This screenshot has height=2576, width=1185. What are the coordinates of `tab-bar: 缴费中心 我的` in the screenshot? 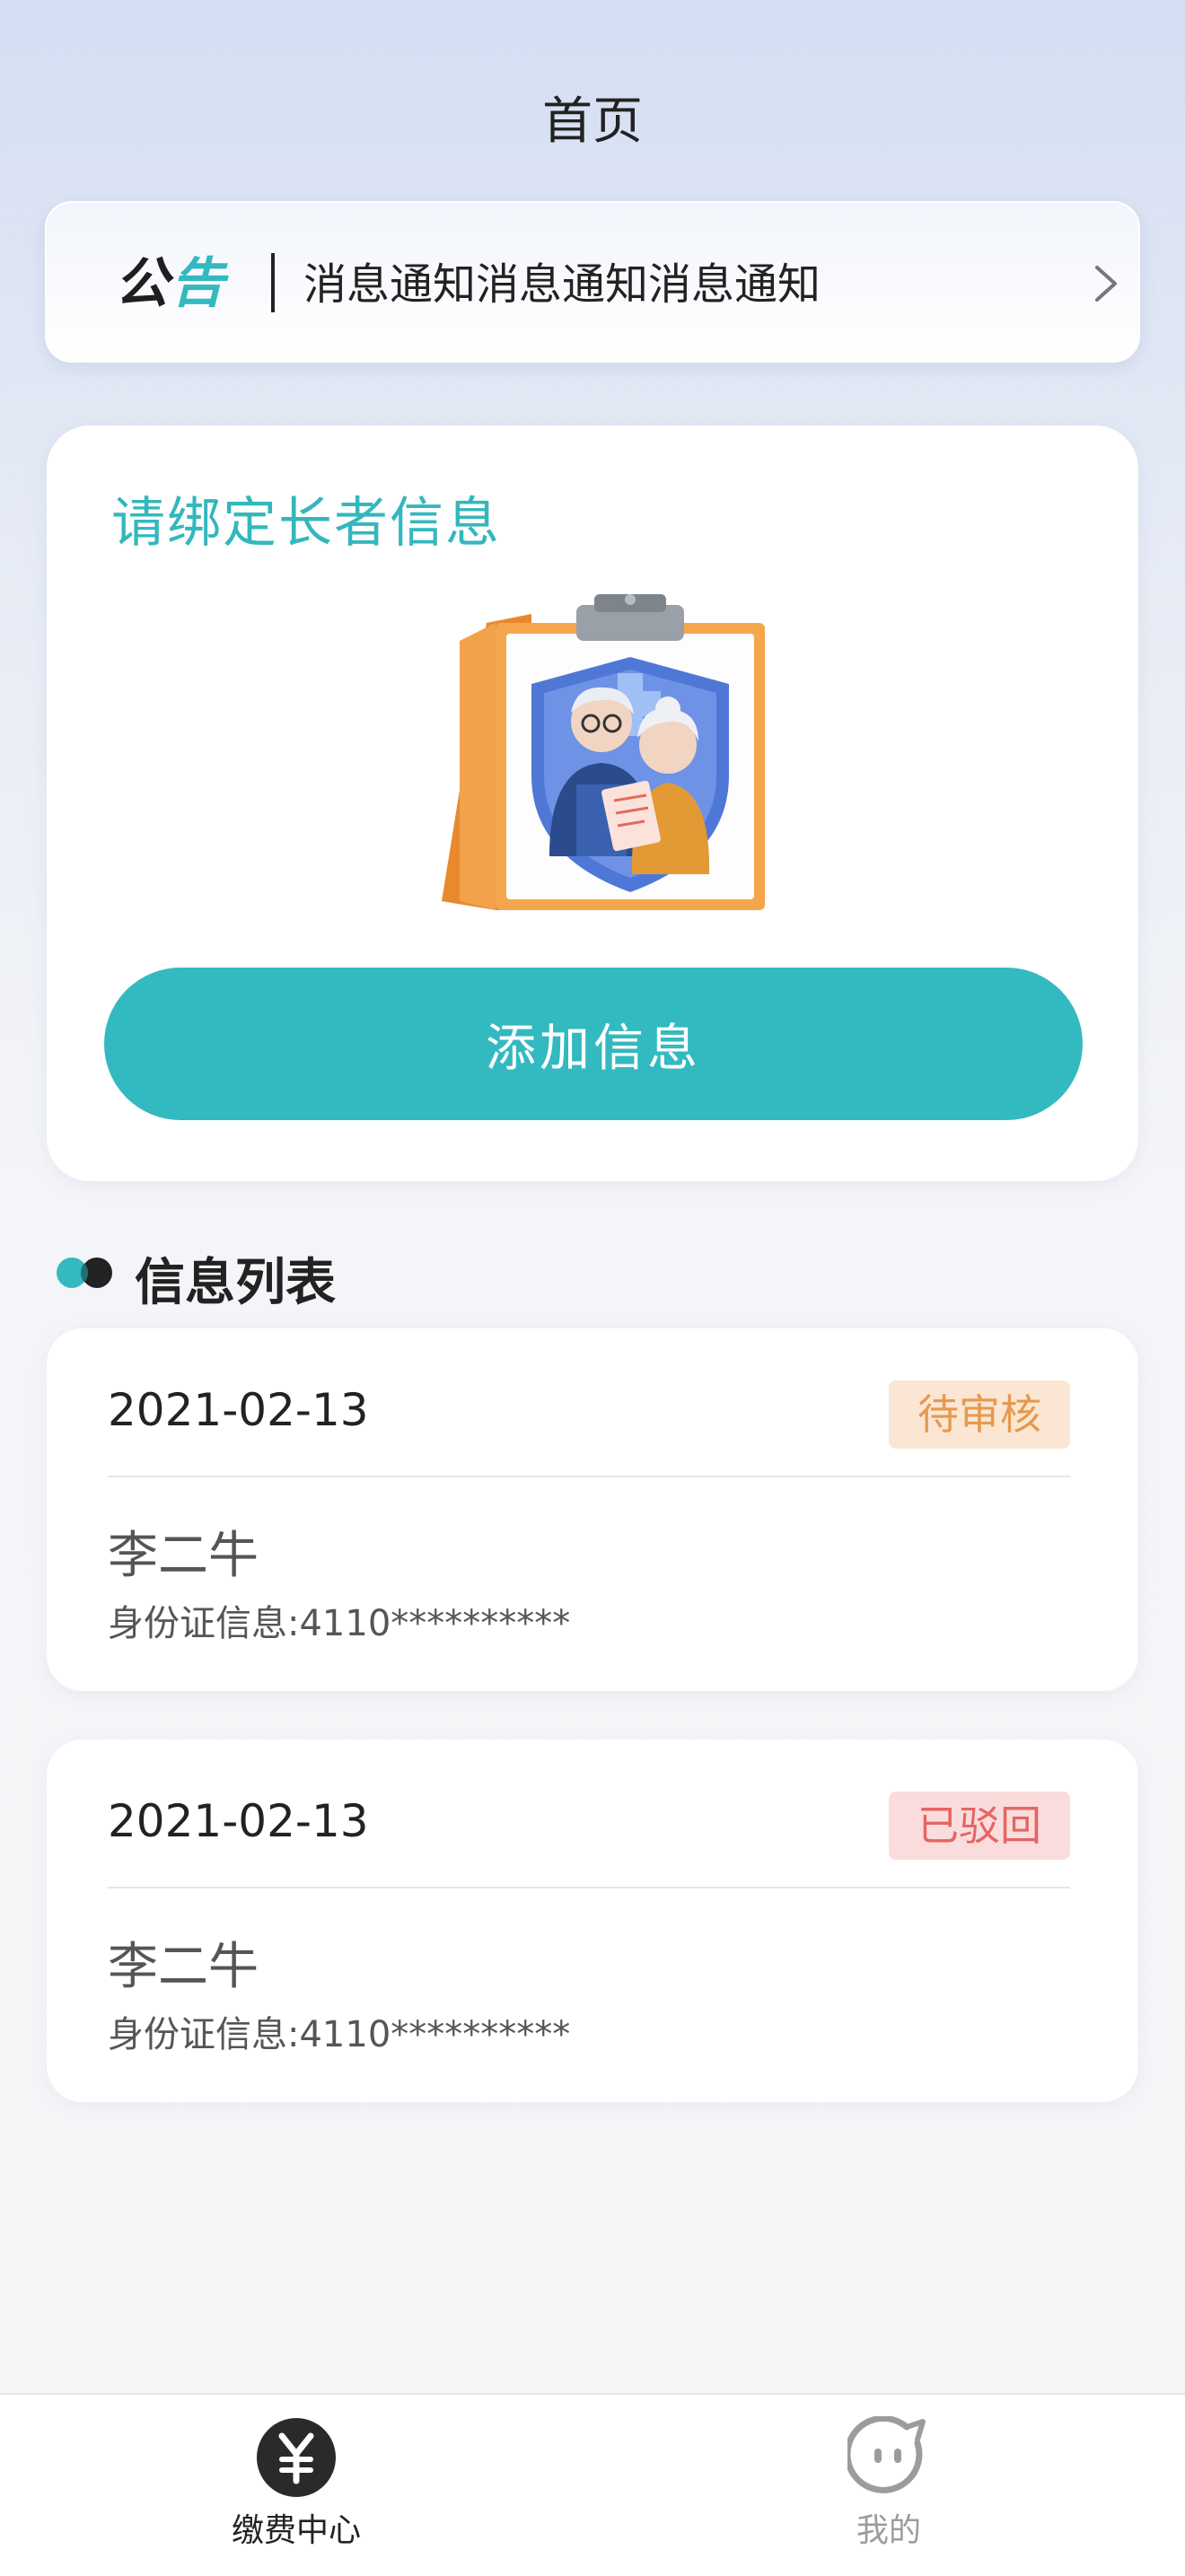 It's located at (592, 2484).